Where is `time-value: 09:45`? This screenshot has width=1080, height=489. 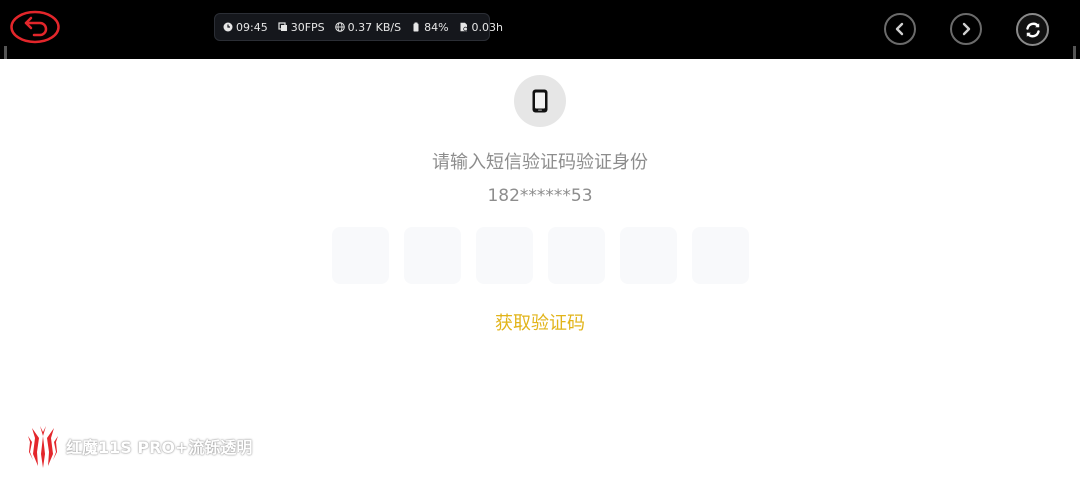 time-value: 09:45 is located at coordinates (252, 27).